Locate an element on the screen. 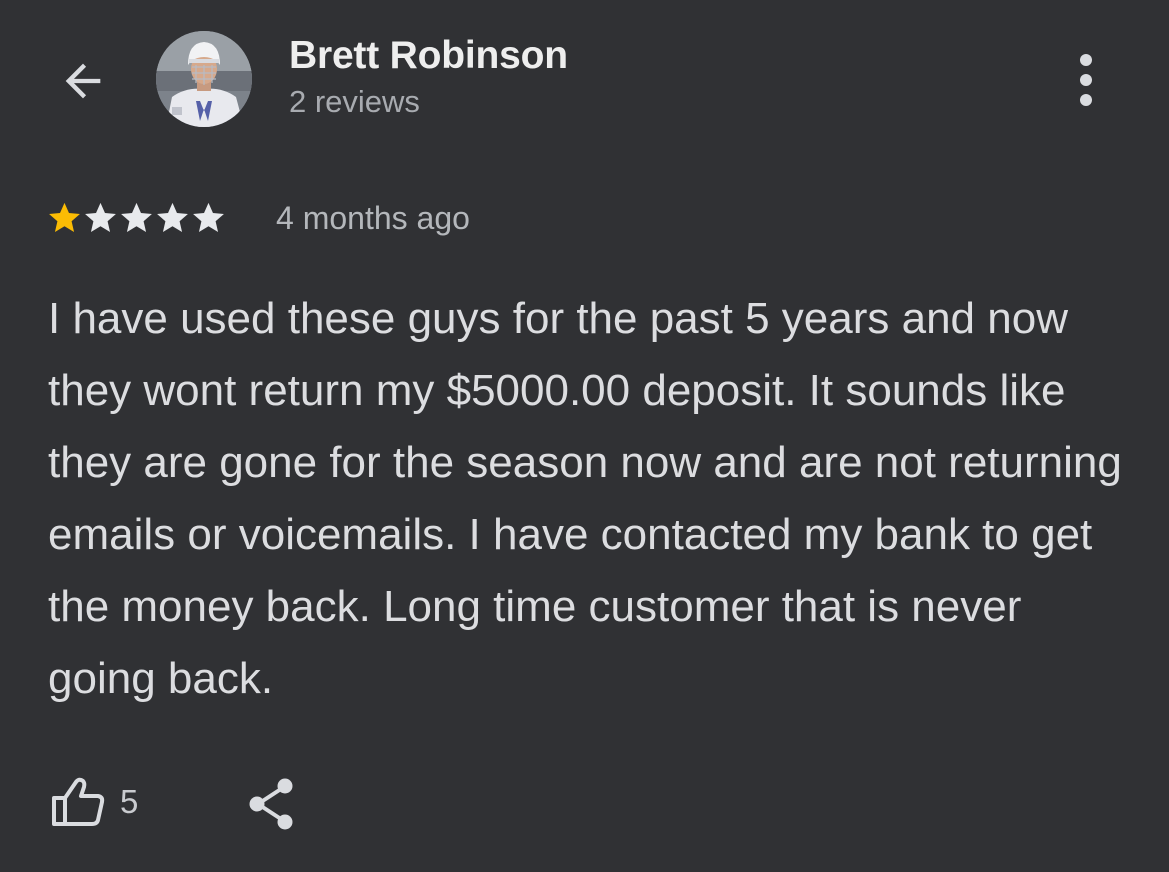 This screenshot has width=1169, height=872. review-time: 4 months ago is located at coordinates (373, 218).